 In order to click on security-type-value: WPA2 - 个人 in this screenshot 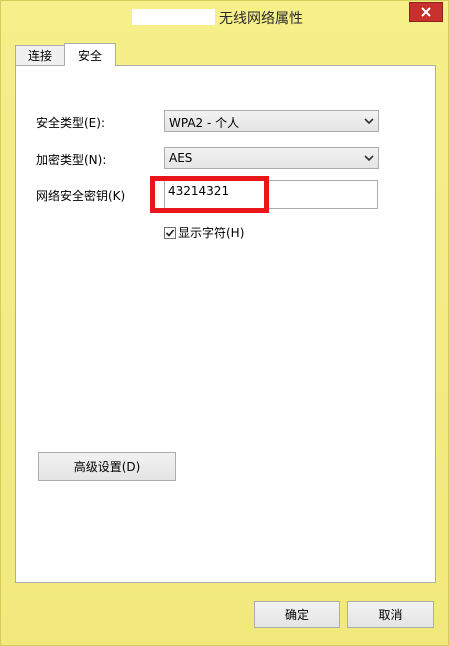, I will do `click(204, 123)`.